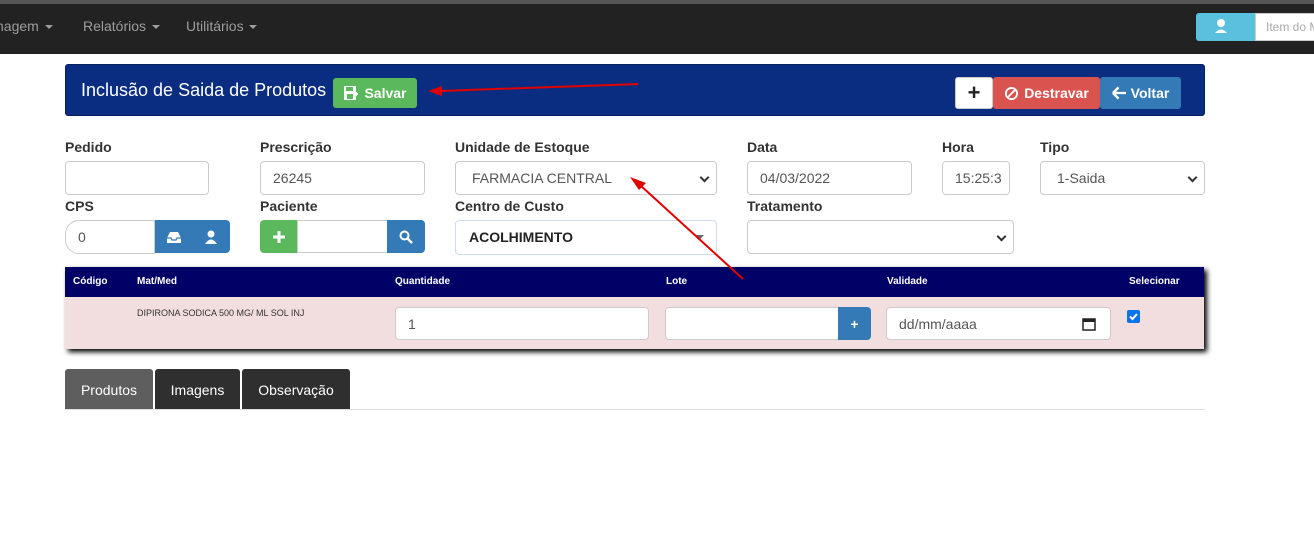 The height and width of the screenshot is (544, 1314). Describe the element at coordinates (880, 237) in the screenshot. I see `tratamento-select` at that location.